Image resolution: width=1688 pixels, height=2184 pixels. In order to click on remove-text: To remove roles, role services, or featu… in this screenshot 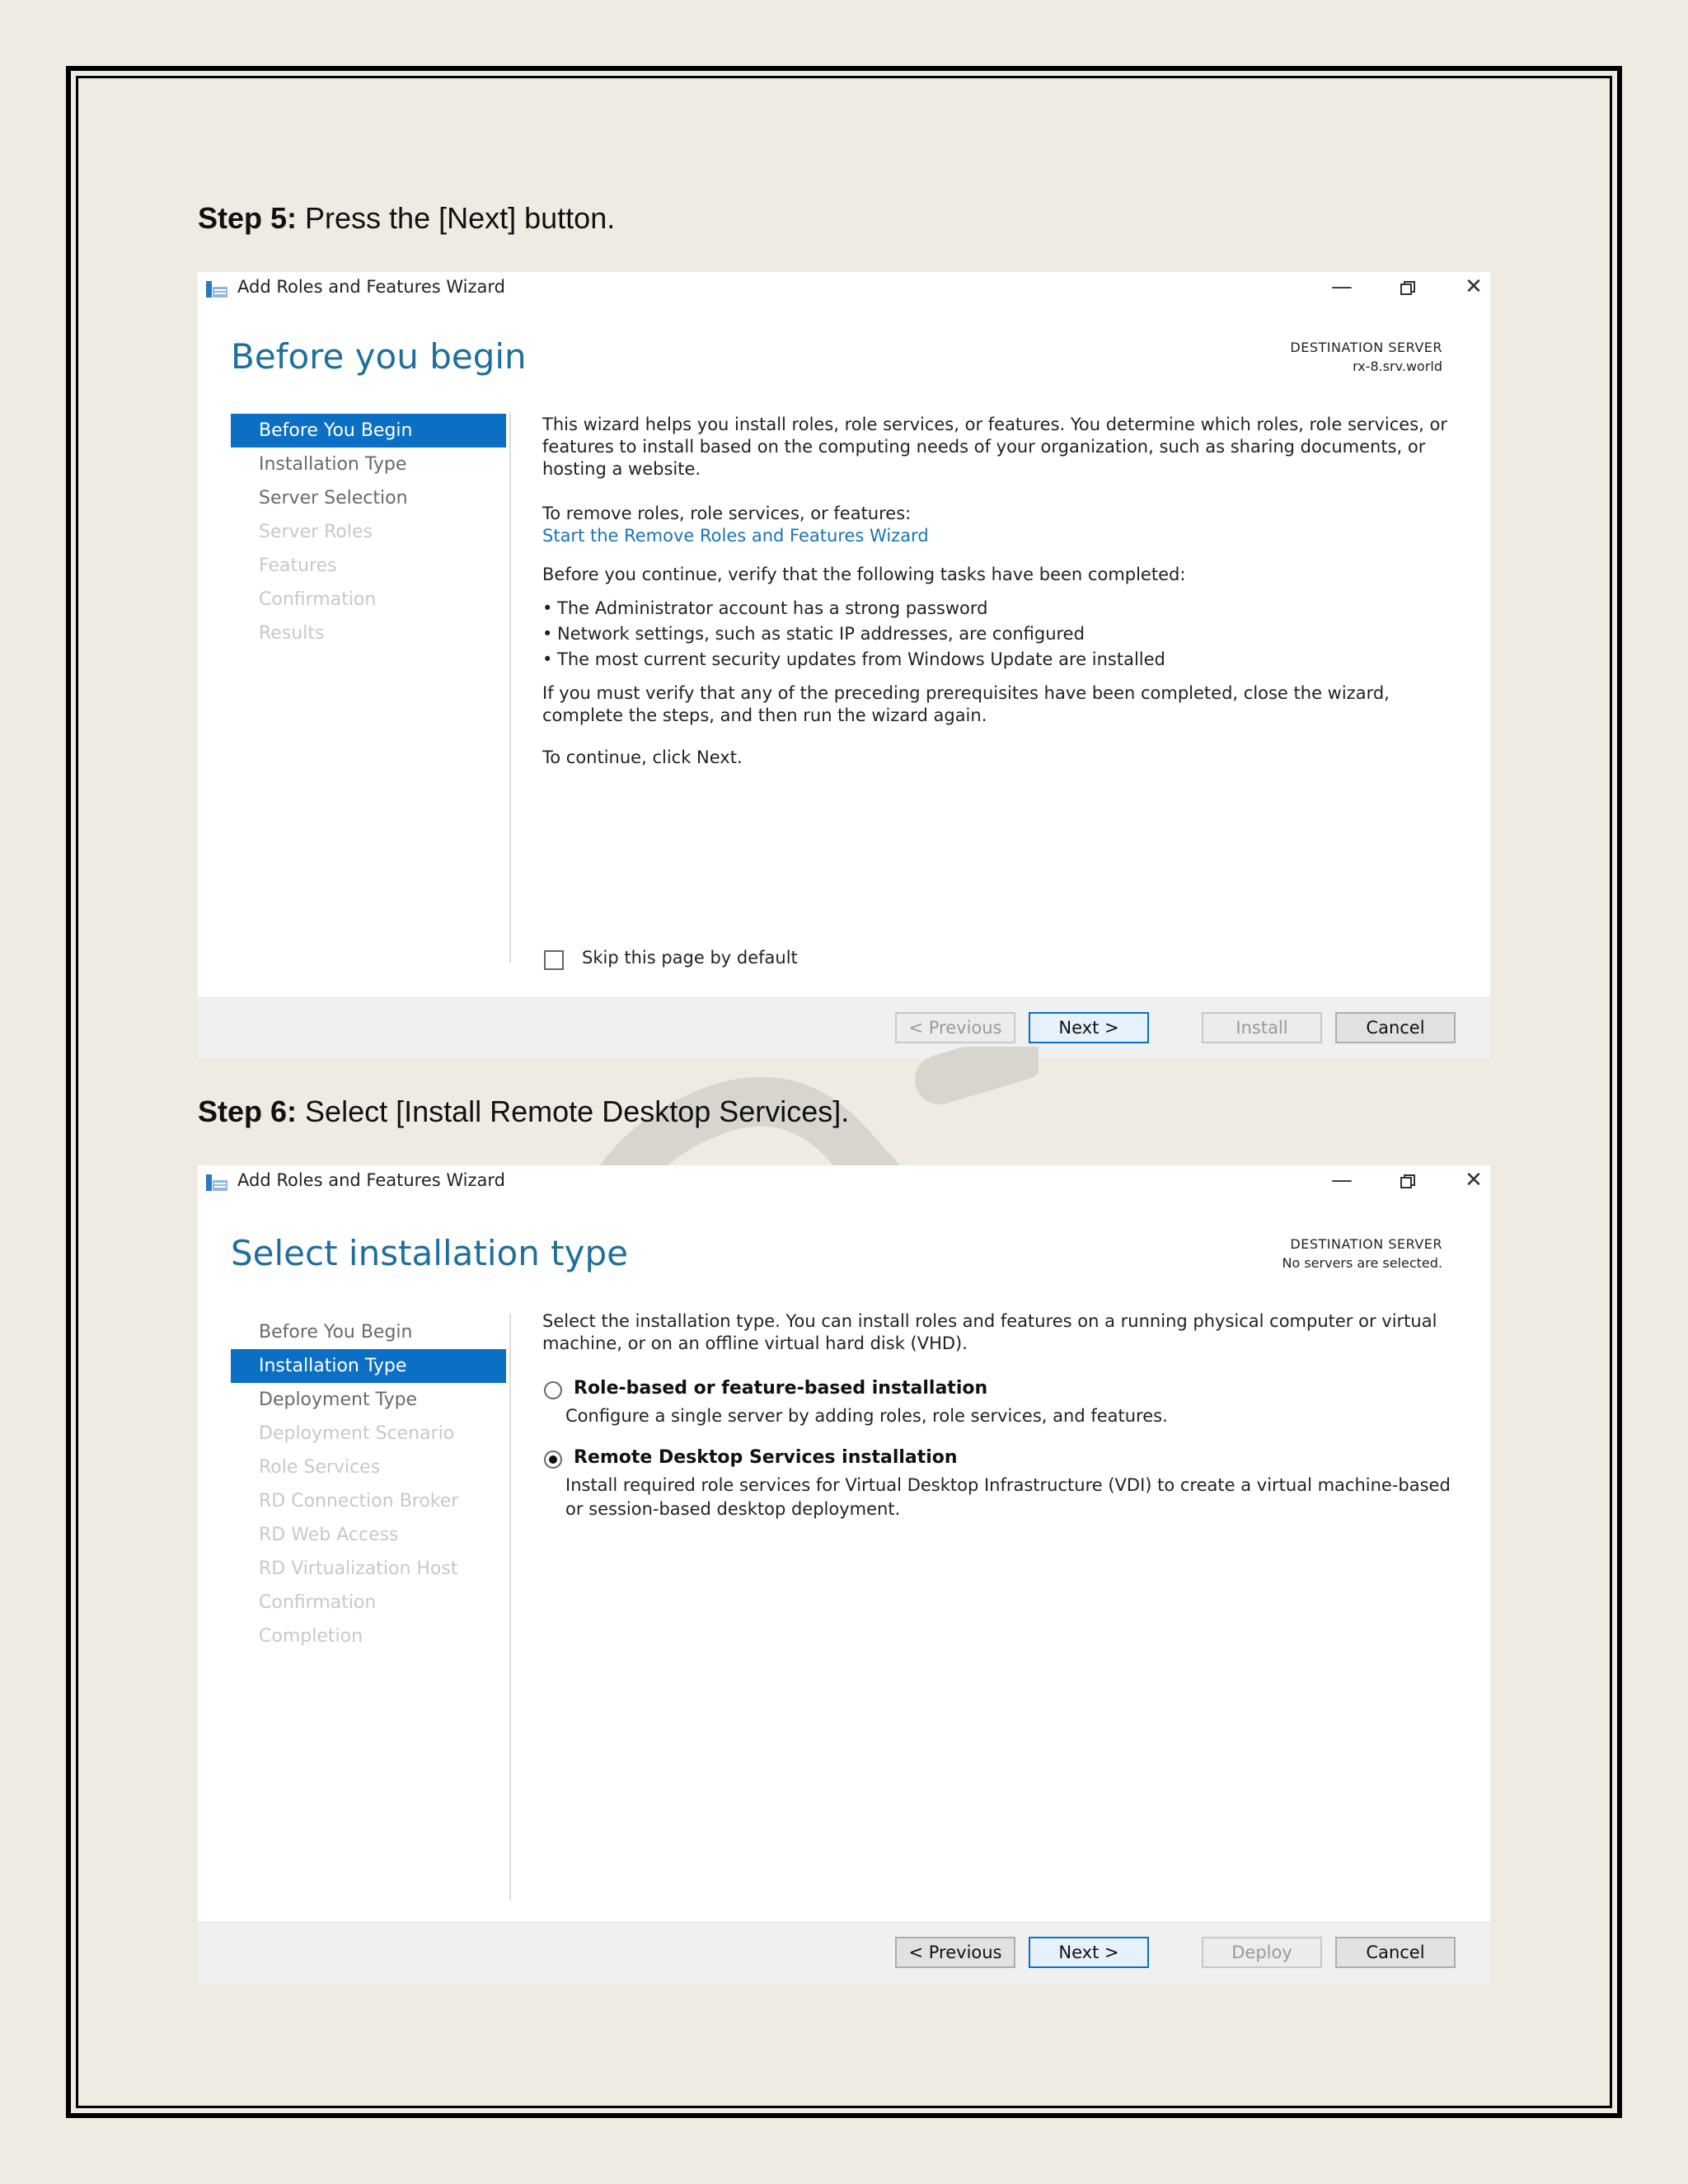, I will do `click(727, 513)`.